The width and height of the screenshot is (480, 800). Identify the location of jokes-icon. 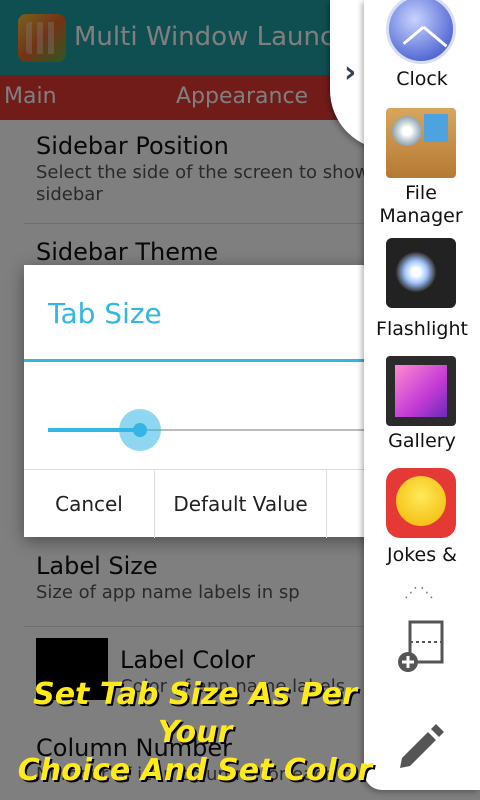
(421, 503).